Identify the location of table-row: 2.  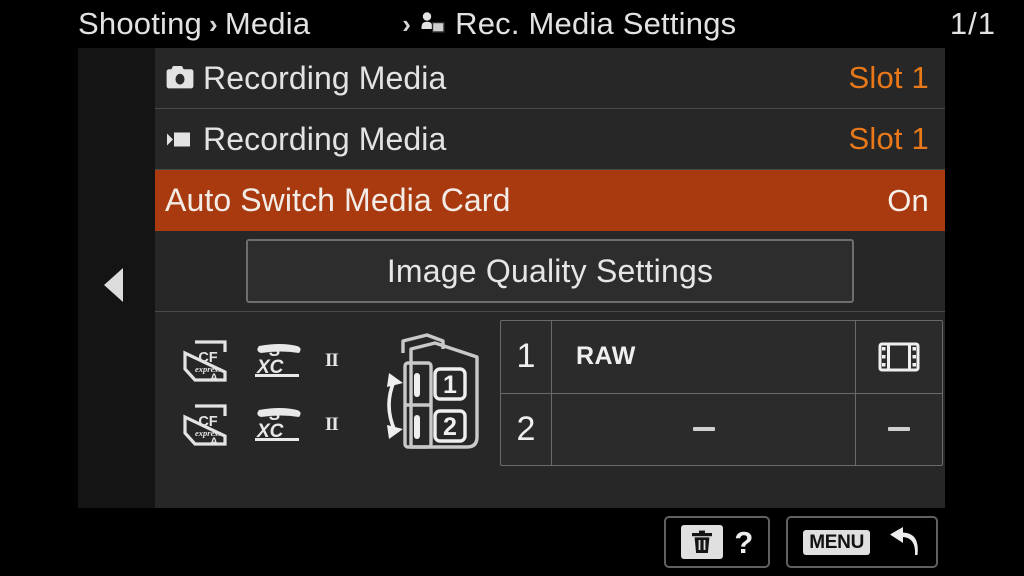
(721, 429).